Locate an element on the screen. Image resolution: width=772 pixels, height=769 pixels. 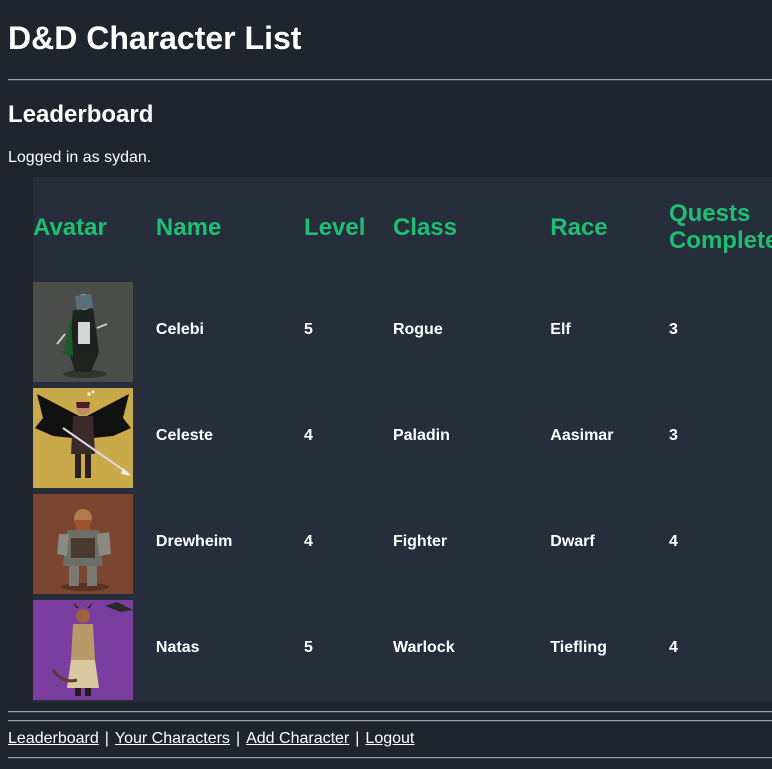
table-row: Drewheim 4 Fighter Dwarf 4 is located at coordinates (402, 542).